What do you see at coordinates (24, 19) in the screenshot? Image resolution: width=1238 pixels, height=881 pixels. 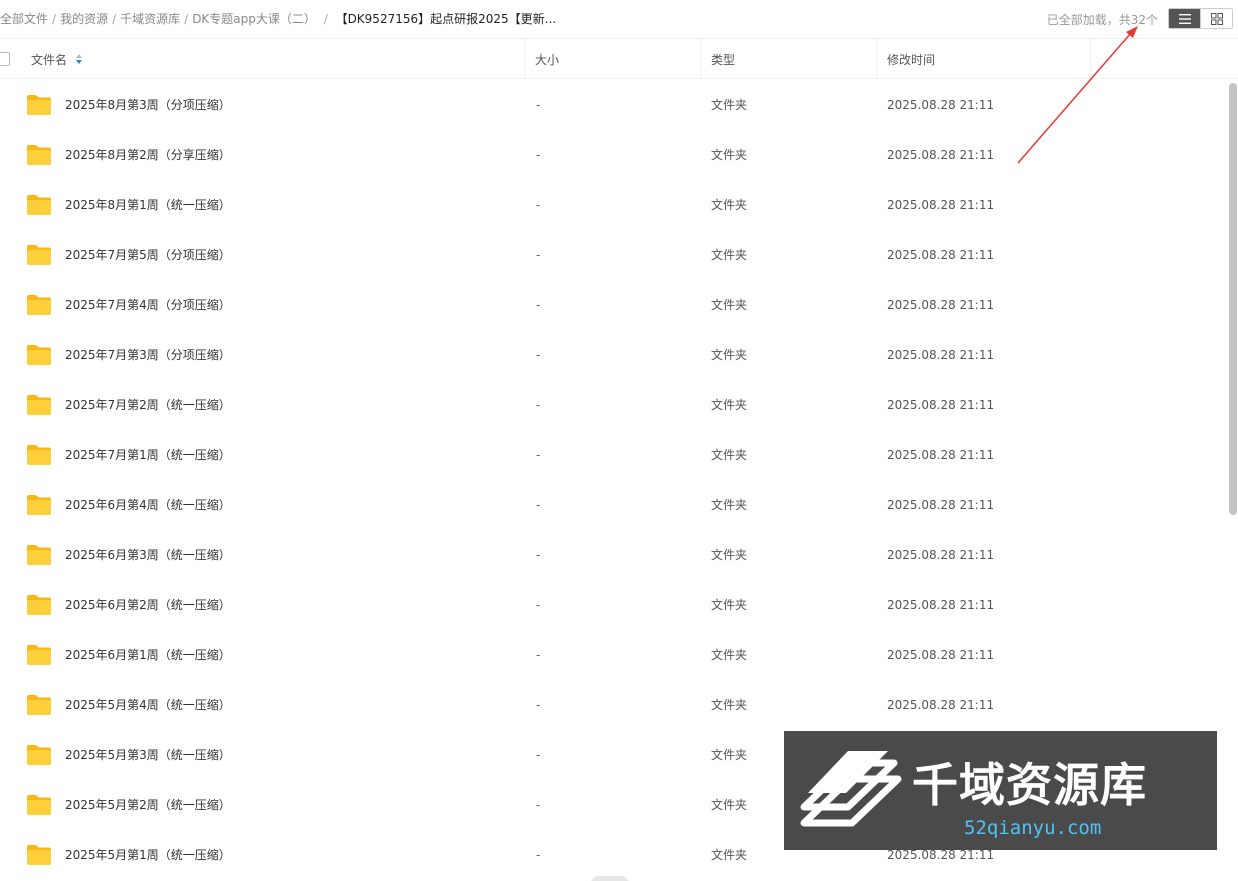 I see `breadcrumb-all-files: 全部文件` at bounding box center [24, 19].